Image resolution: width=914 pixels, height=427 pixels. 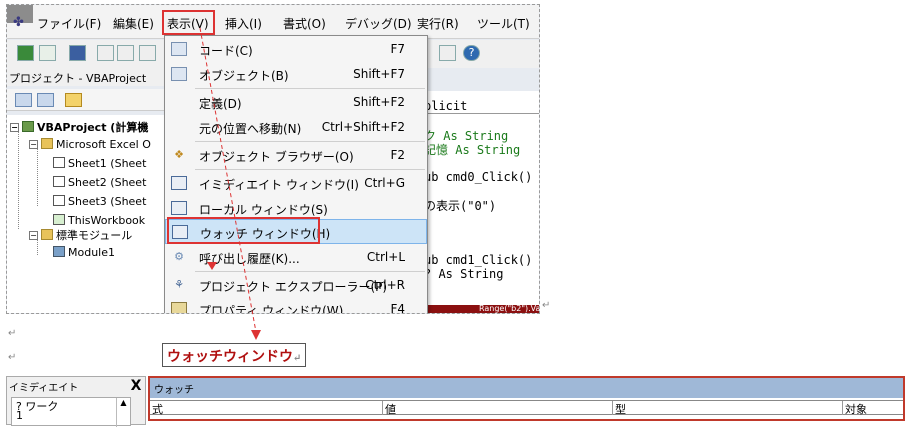 I want to click on menu-format: 書式(O), so click(x=304, y=23).